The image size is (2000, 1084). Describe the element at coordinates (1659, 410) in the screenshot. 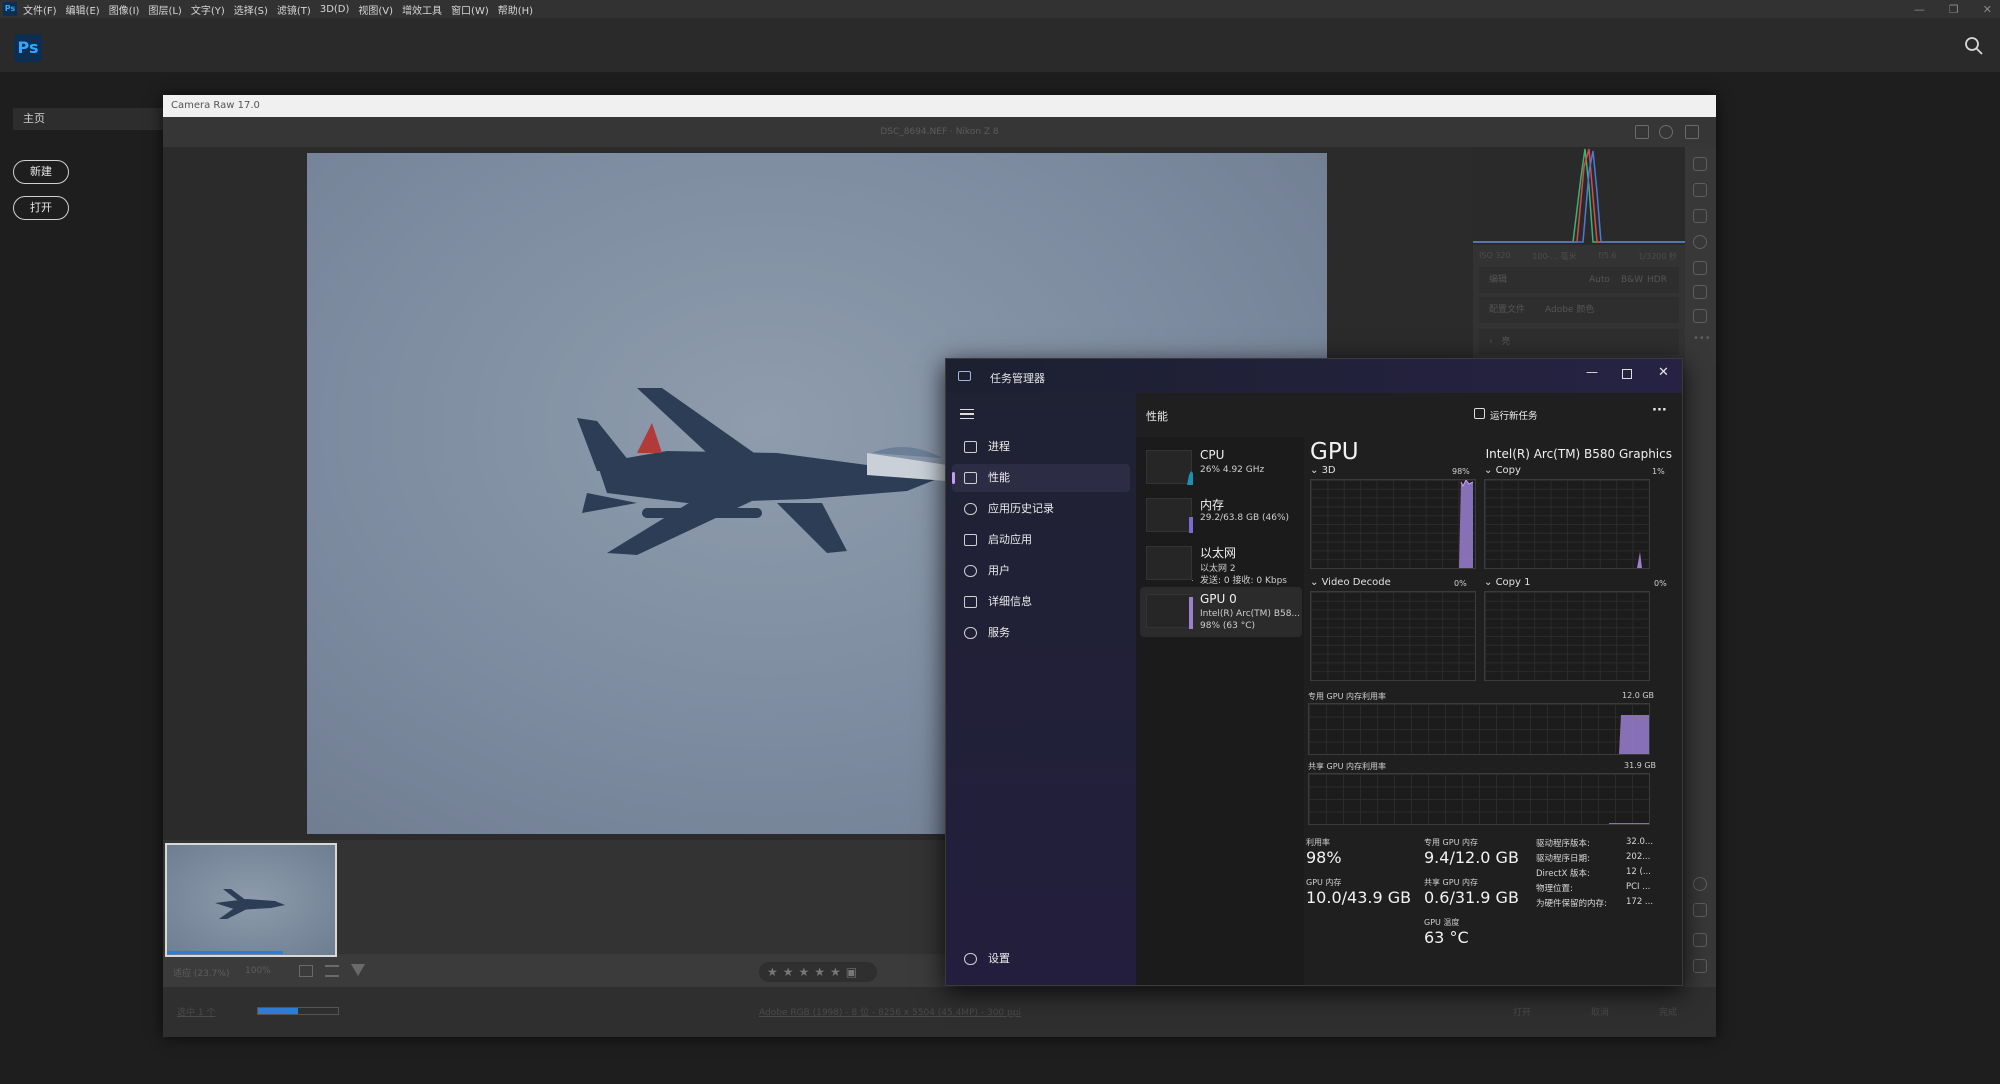

I see `more-options-icon: ···` at that location.